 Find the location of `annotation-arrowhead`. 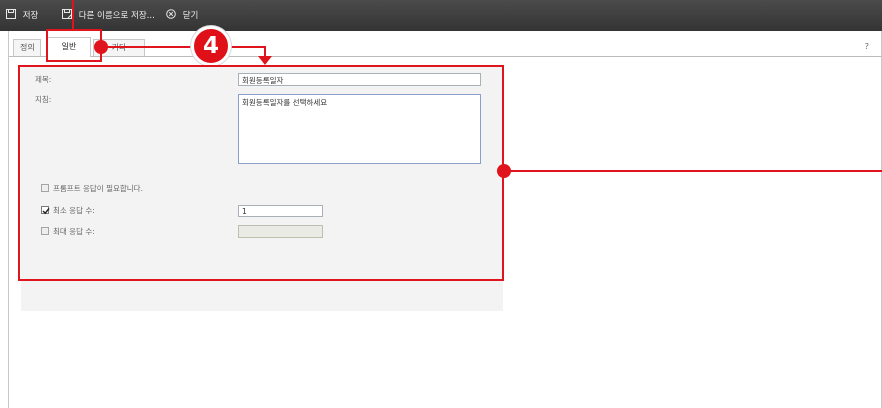

annotation-arrowhead is located at coordinates (265, 60).